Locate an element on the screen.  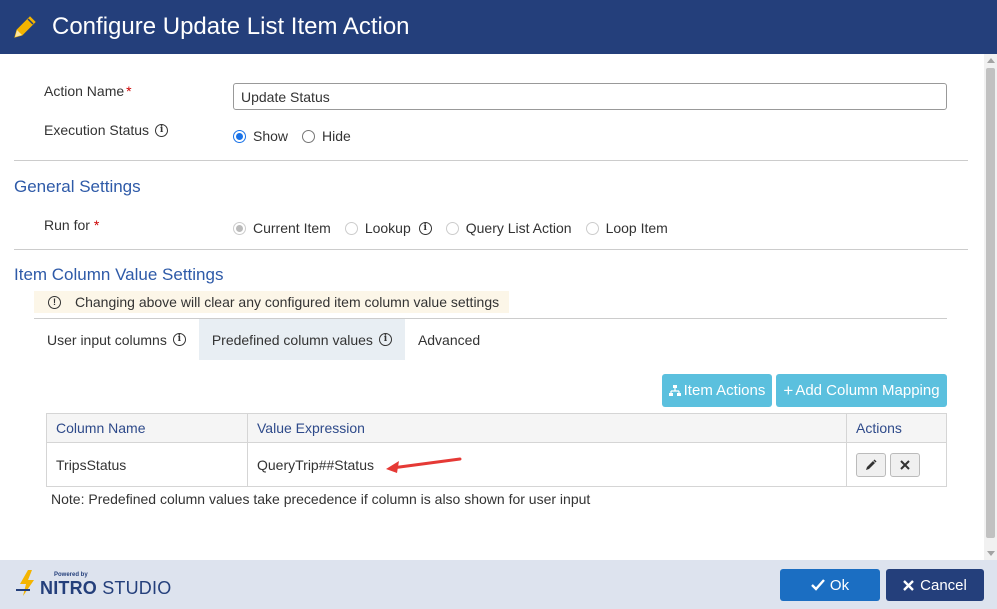
dialog-titlebar: Configure Update List Item Action is located at coordinates (498, 27).